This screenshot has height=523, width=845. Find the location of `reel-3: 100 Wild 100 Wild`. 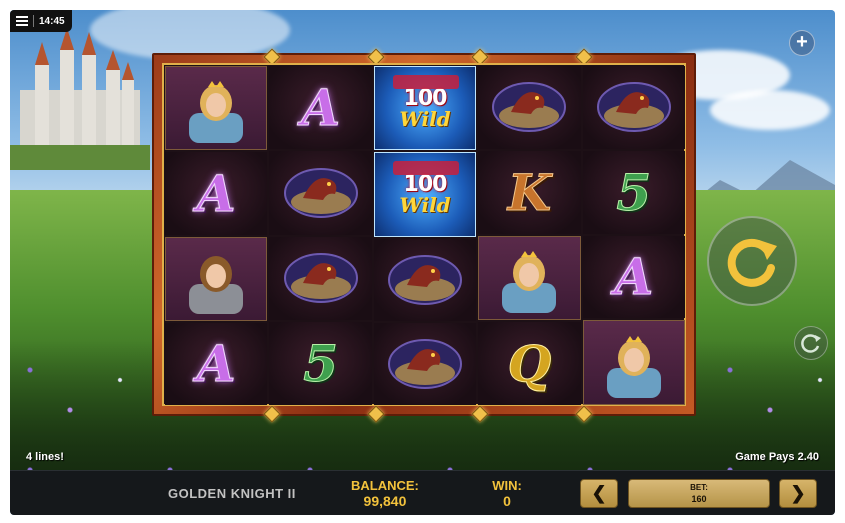

reel-3: 100 Wild 100 Wild is located at coordinates (425, 235).